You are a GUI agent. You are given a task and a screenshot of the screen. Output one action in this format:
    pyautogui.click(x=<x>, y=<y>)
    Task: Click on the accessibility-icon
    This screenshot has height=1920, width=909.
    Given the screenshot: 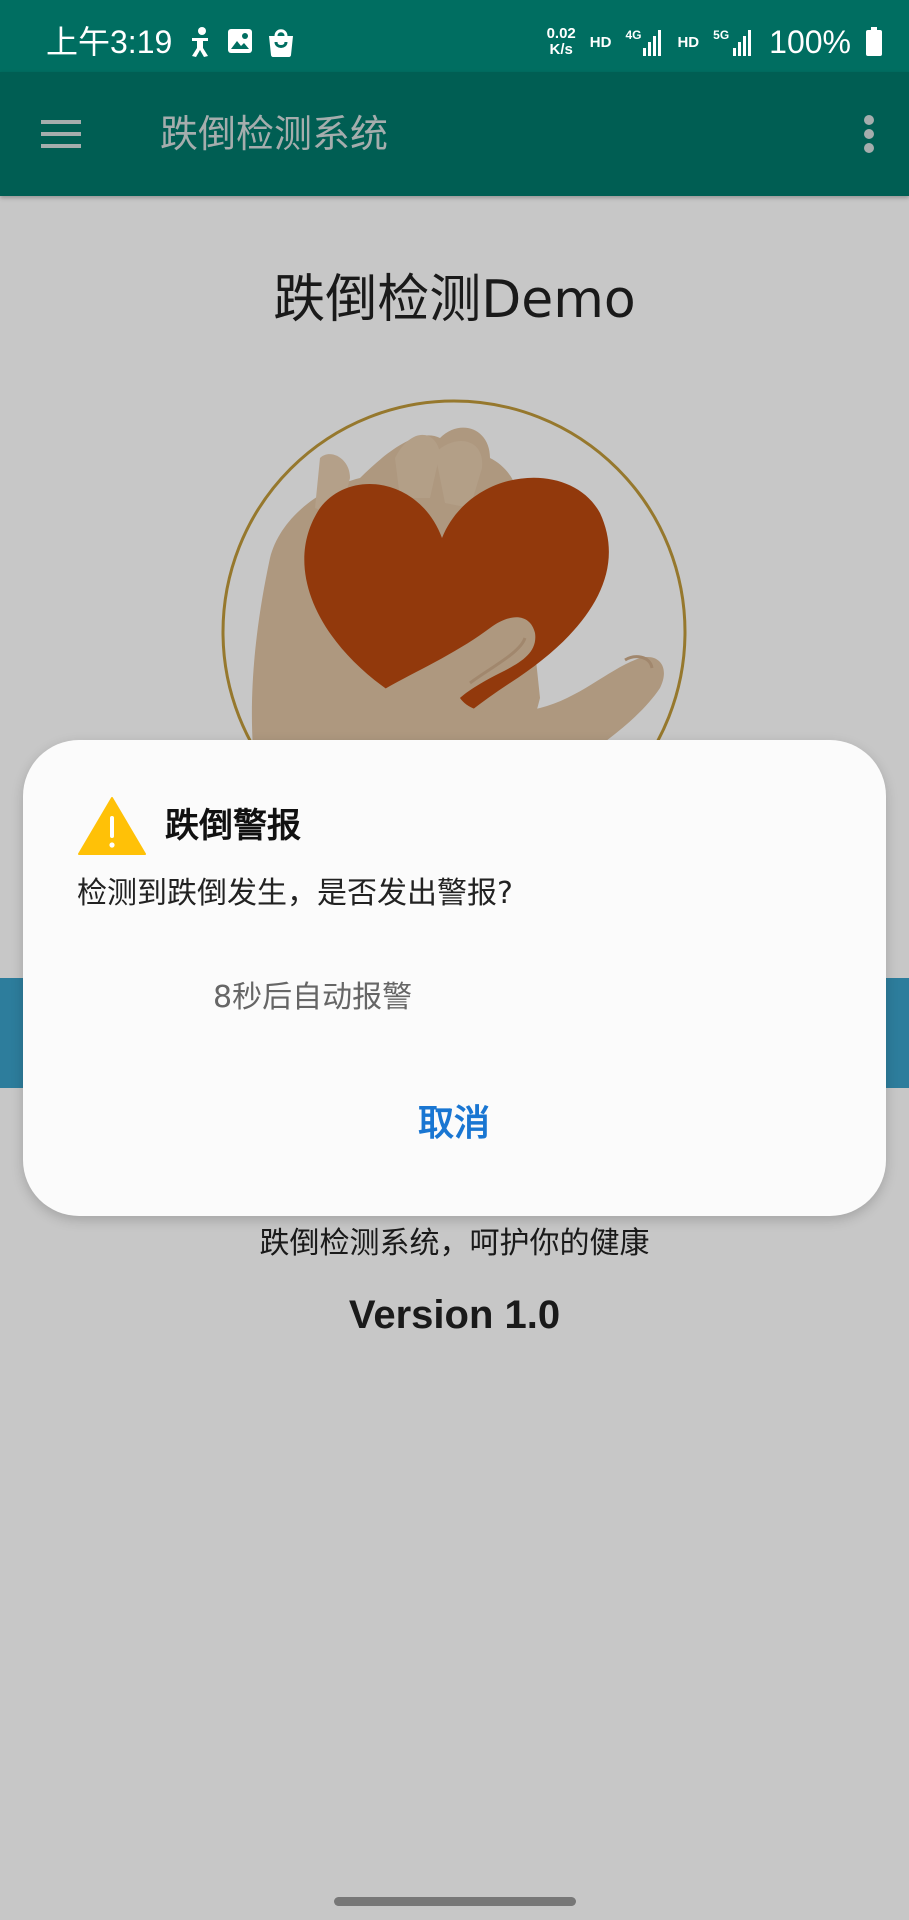 What is the action you would take?
    pyautogui.click(x=200, y=42)
    